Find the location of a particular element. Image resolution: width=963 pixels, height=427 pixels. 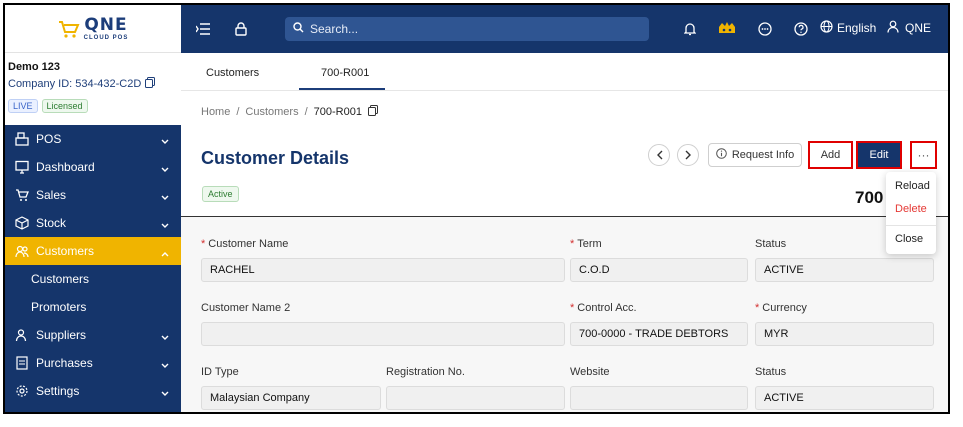

monitor-icon is located at coordinates (22, 167).